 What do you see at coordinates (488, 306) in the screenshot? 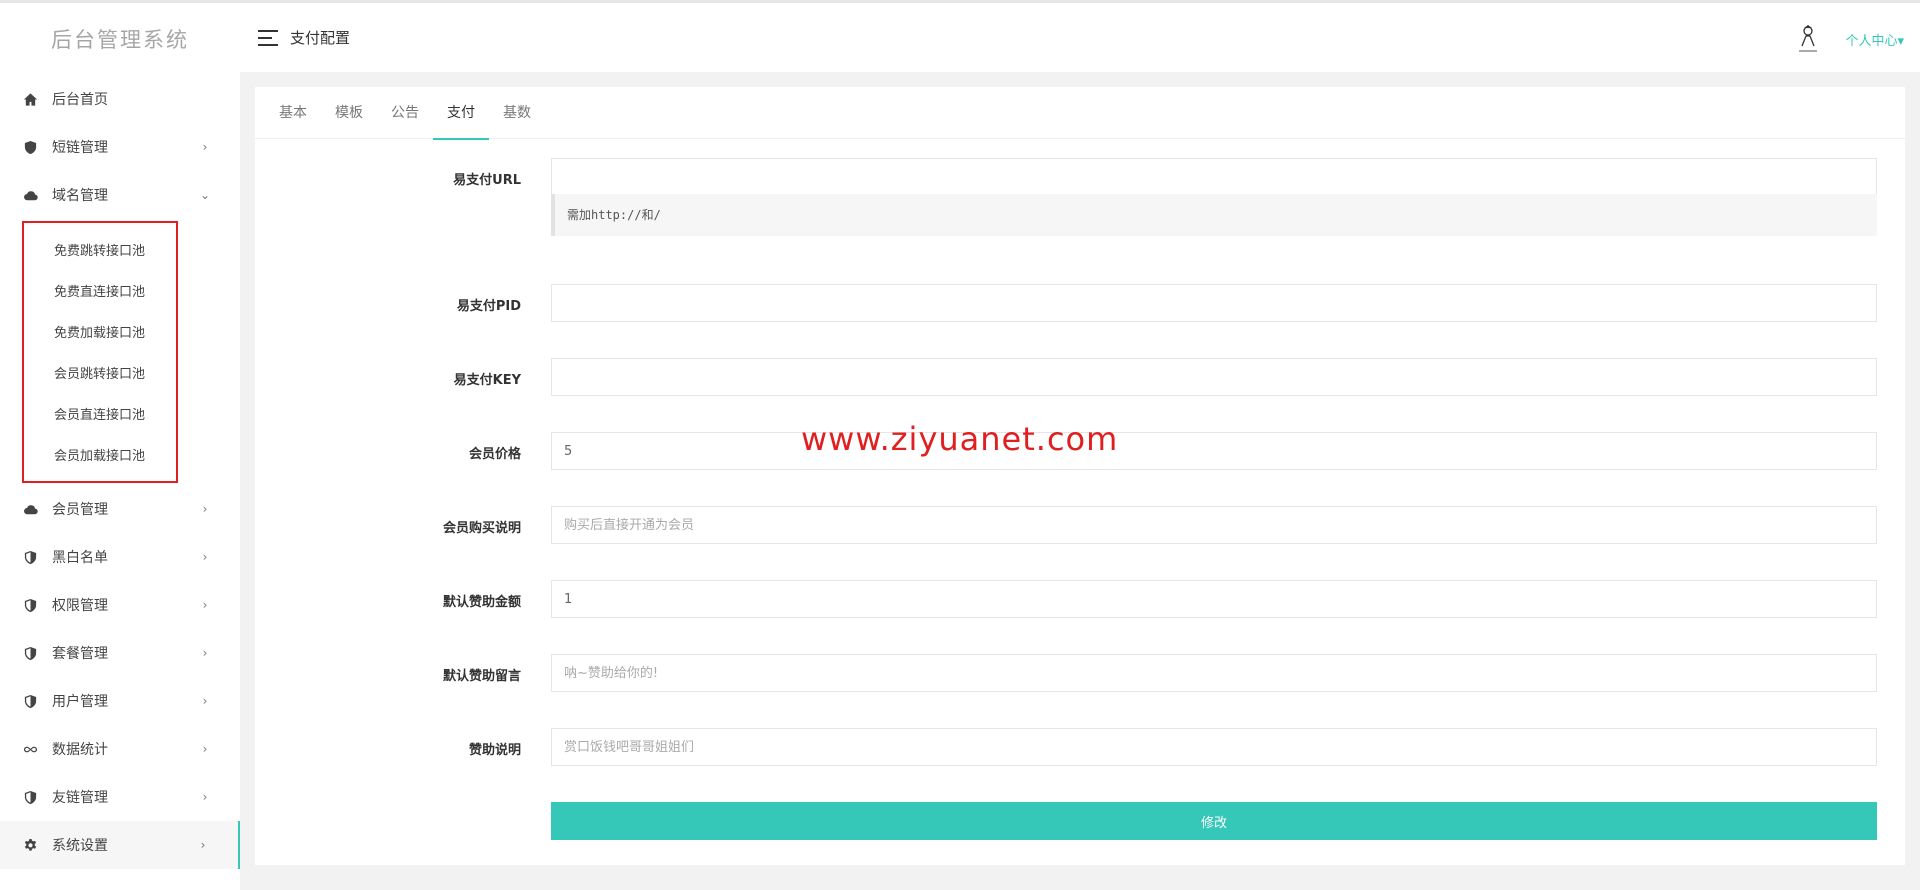
I see `epay-pid-label: 易支付PID` at bounding box center [488, 306].